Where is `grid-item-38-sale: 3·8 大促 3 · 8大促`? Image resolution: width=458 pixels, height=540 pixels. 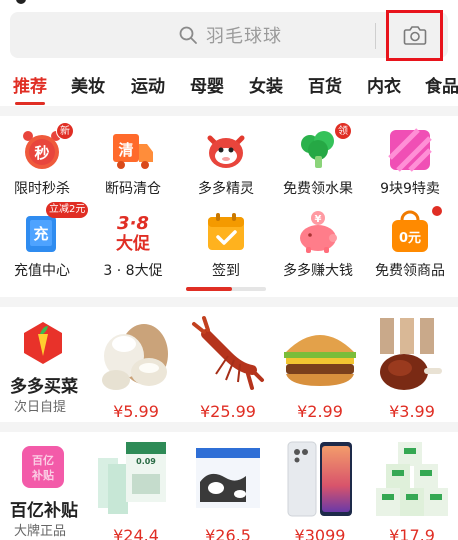 grid-item-38-sale: 3·8 大促 3 · 8大促 is located at coordinates (133, 245).